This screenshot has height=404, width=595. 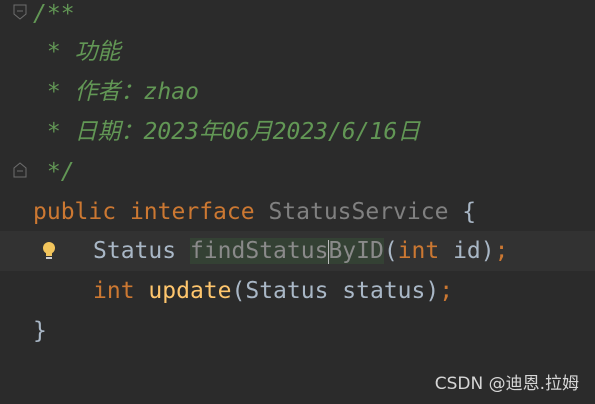 I want to click on doc-comment-close: */, so click(x=54, y=172).